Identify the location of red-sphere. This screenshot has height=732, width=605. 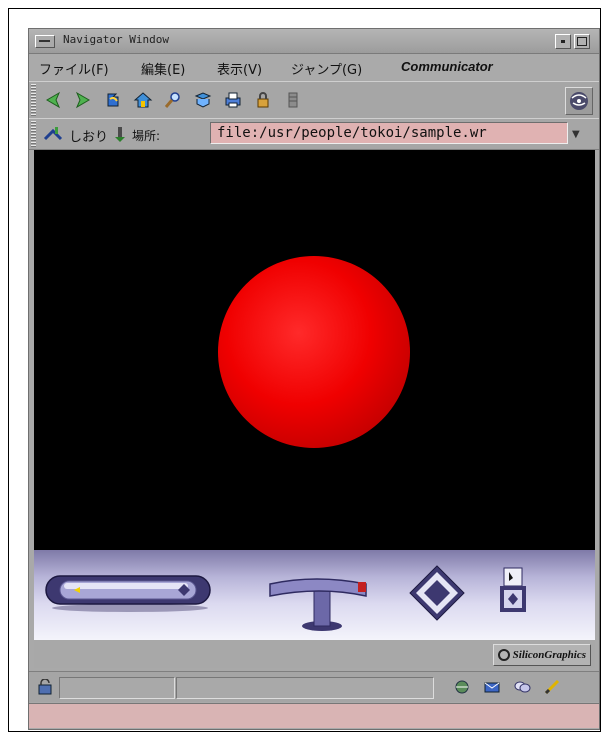
(314, 352).